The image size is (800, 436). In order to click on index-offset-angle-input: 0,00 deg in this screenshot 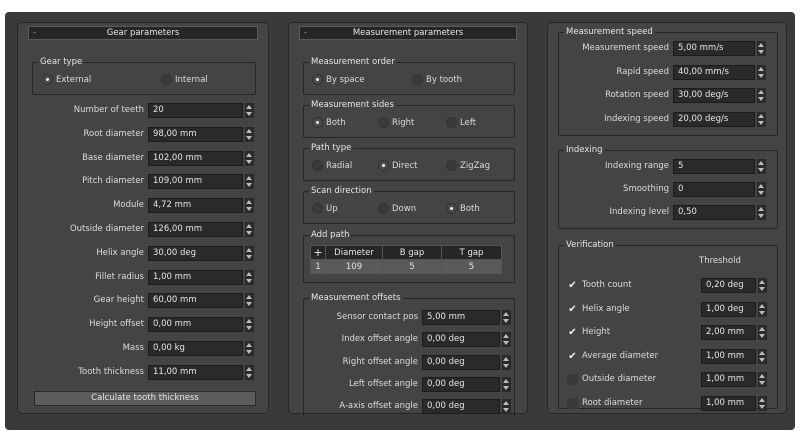, I will do `click(461, 340)`.